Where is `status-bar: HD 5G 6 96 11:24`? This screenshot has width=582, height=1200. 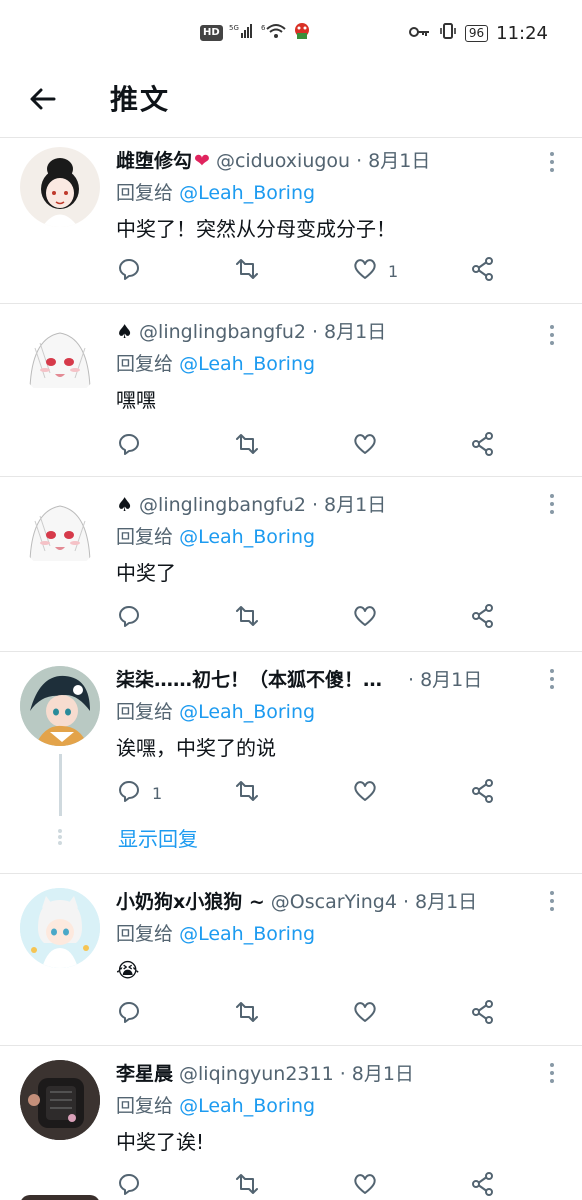
status-bar: HD 5G 6 96 11:24 is located at coordinates (291, 35).